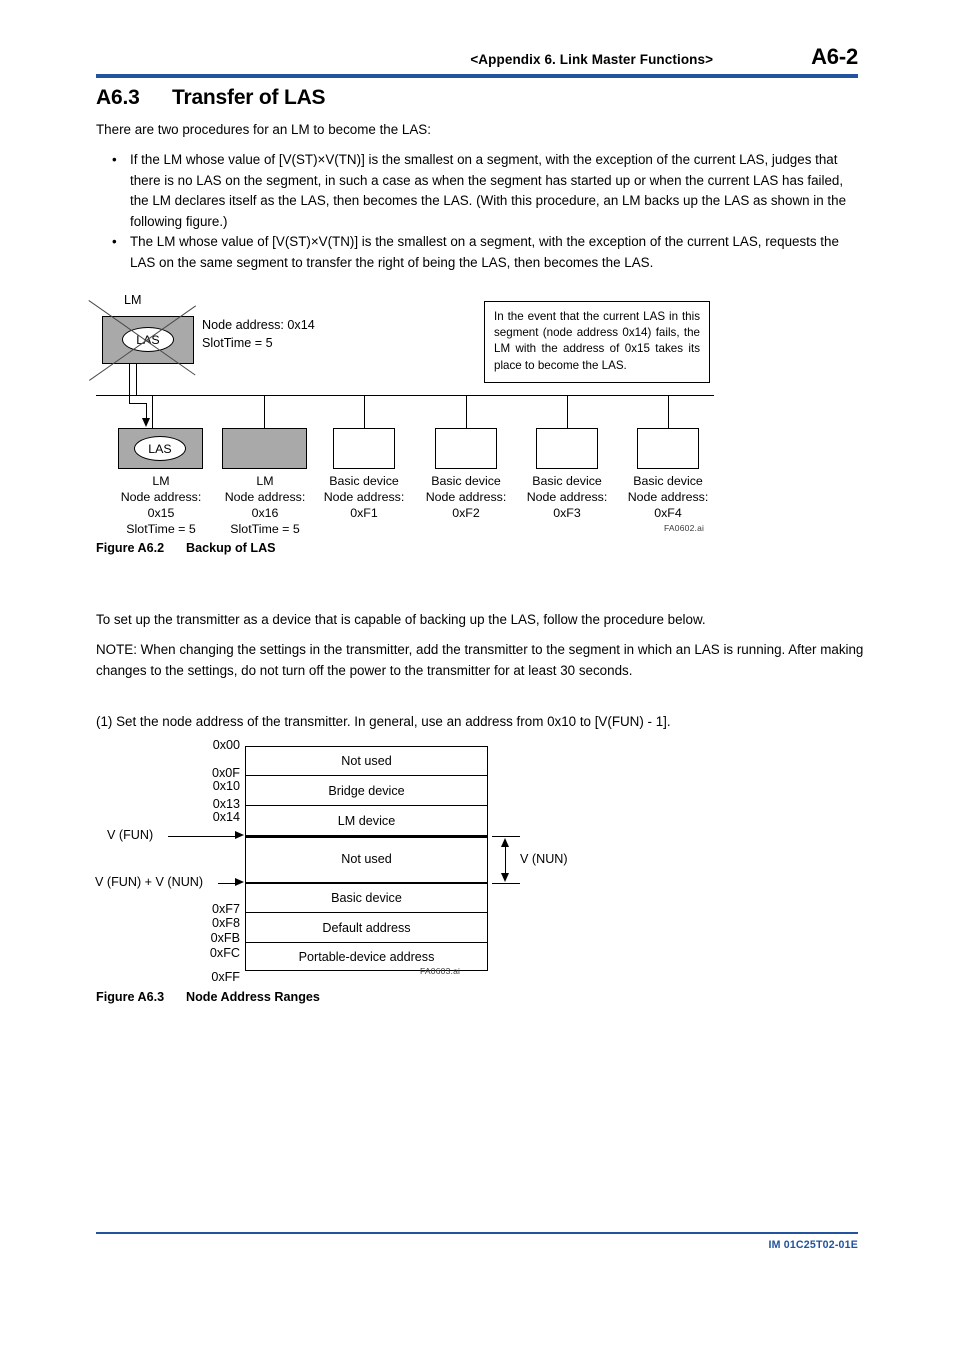 Image resolution: width=954 pixels, height=1350 pixels. I want to click on device-slottime: SlotTime = 5, so click(265, 529).